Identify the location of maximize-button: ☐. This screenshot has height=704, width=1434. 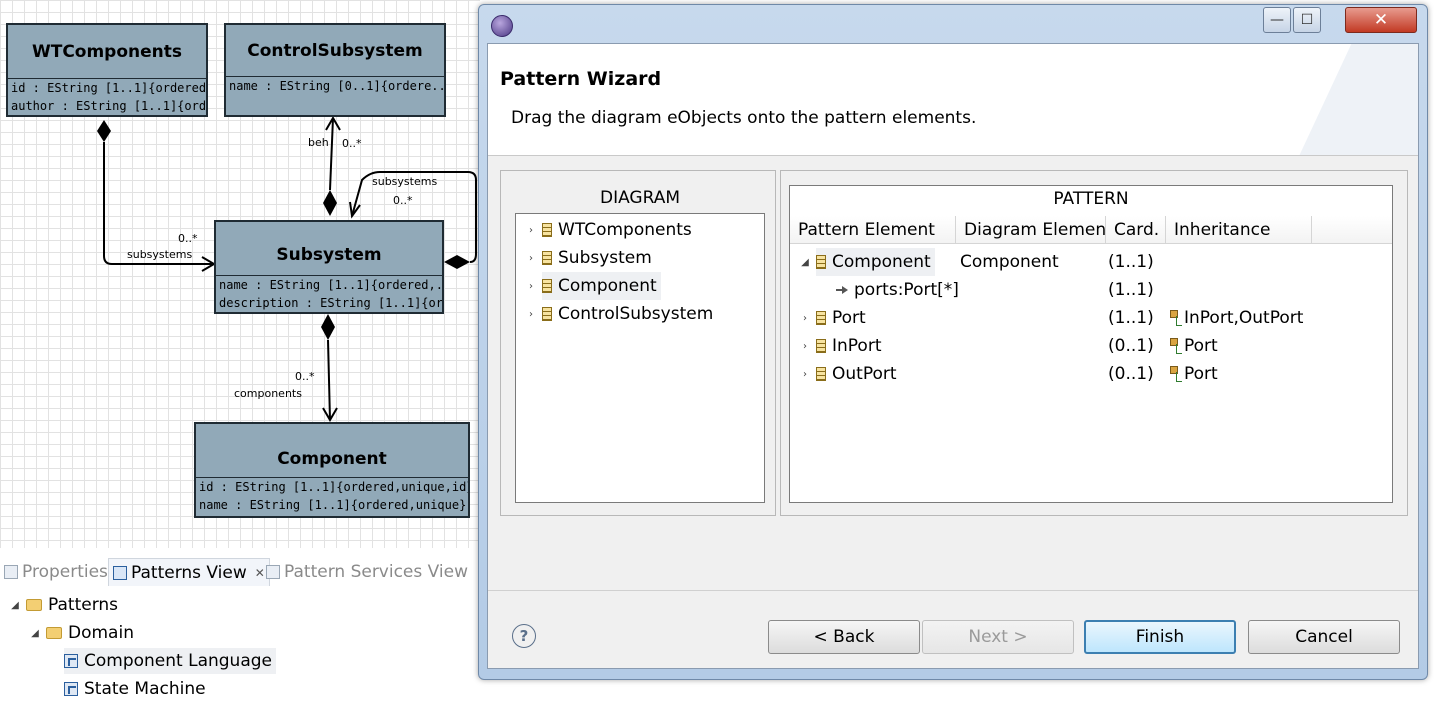
(1307, 20).